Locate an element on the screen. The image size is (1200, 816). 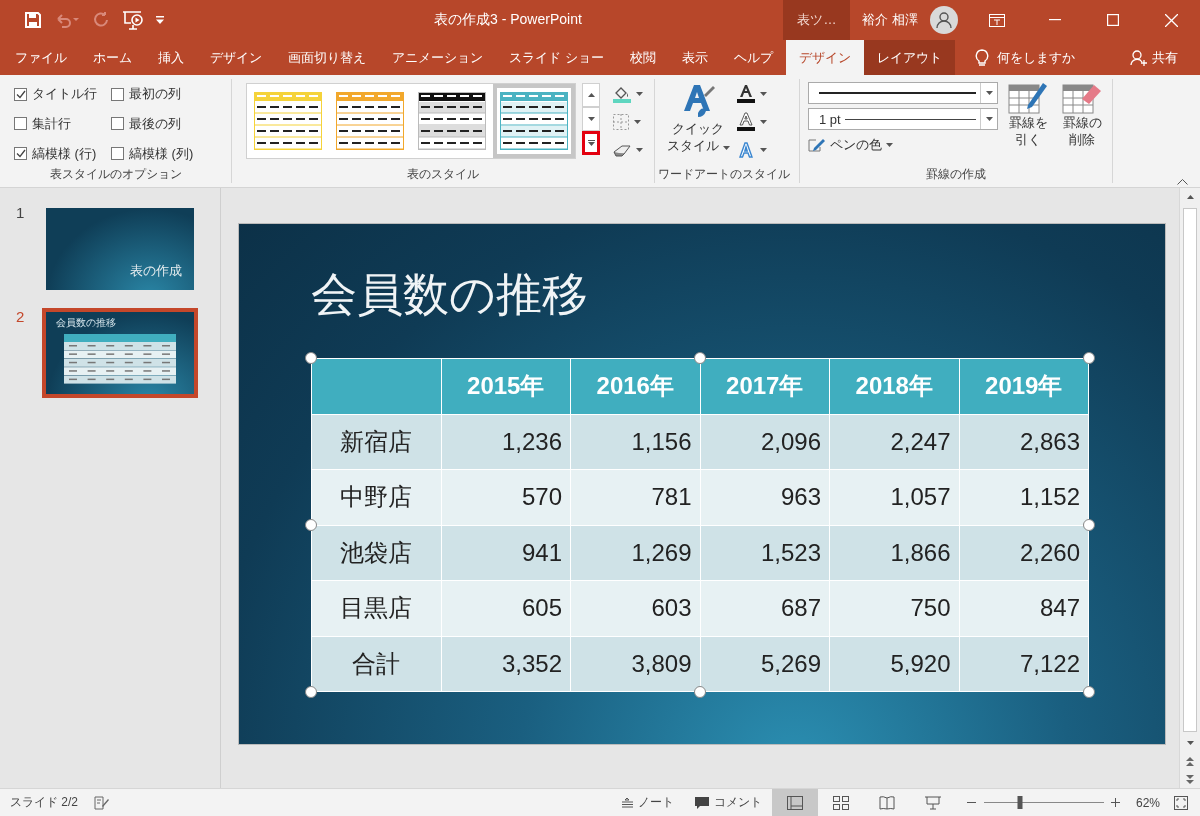
save-icon is located at coordinates (33, 20).